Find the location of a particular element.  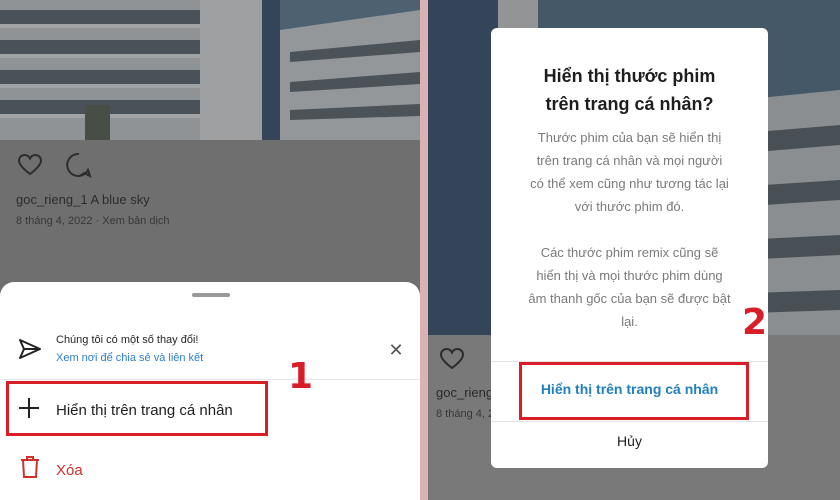

building-image is located at coordinates (210, 70).